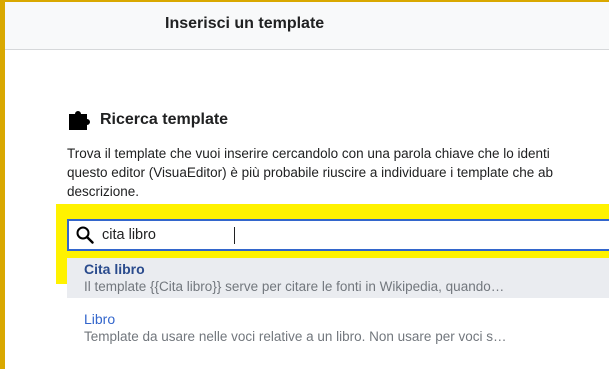 The height and width of the screenshot is (369, 609). What do you see at coordinates (100, 319) in the screenshot?
I see `result-title: Libro` at bounding box center [100, 319].